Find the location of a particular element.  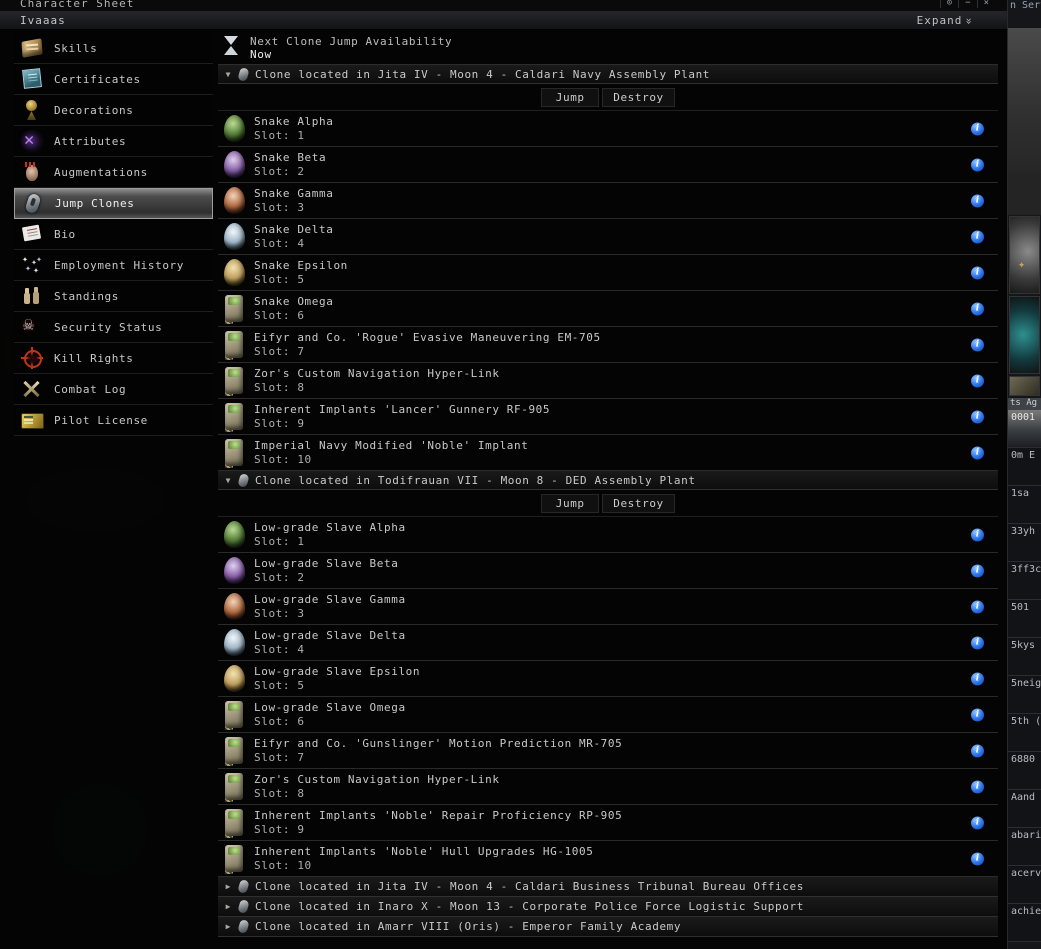

clone-pod-icon is located at coordinates (243, 926).